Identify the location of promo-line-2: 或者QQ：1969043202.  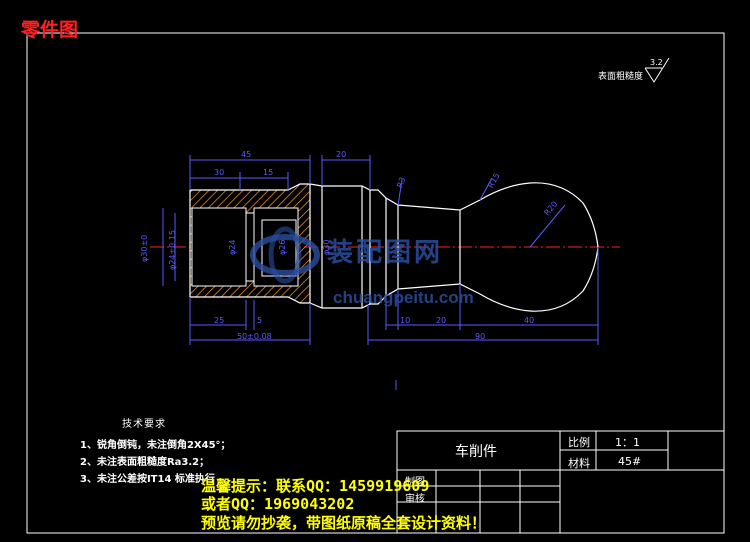
(278, 504).